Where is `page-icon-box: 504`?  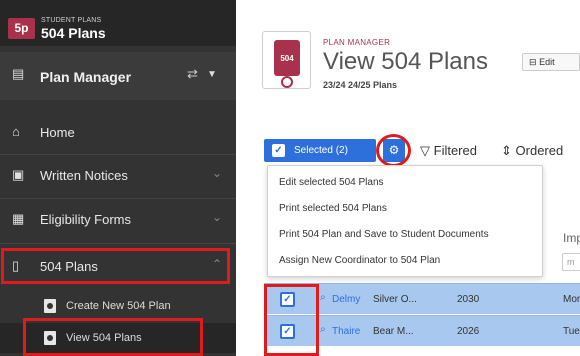
page-icon-box: 504 is located at coordinates (286, 60).